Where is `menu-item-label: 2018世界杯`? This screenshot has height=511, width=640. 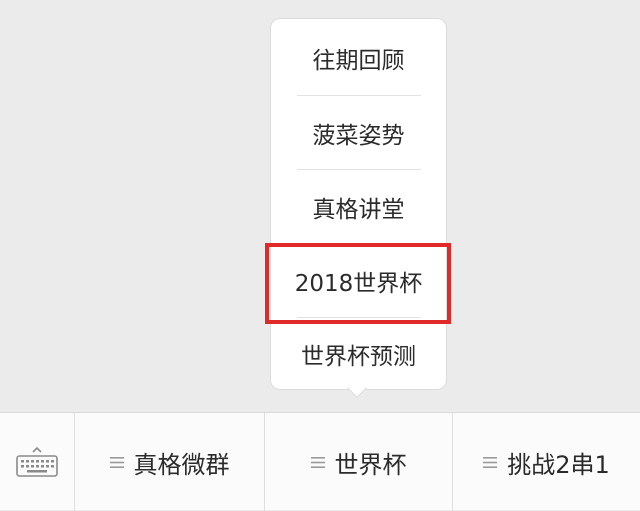
menu-item-label: 2018世界杯 is located at coordinates (358, 284).